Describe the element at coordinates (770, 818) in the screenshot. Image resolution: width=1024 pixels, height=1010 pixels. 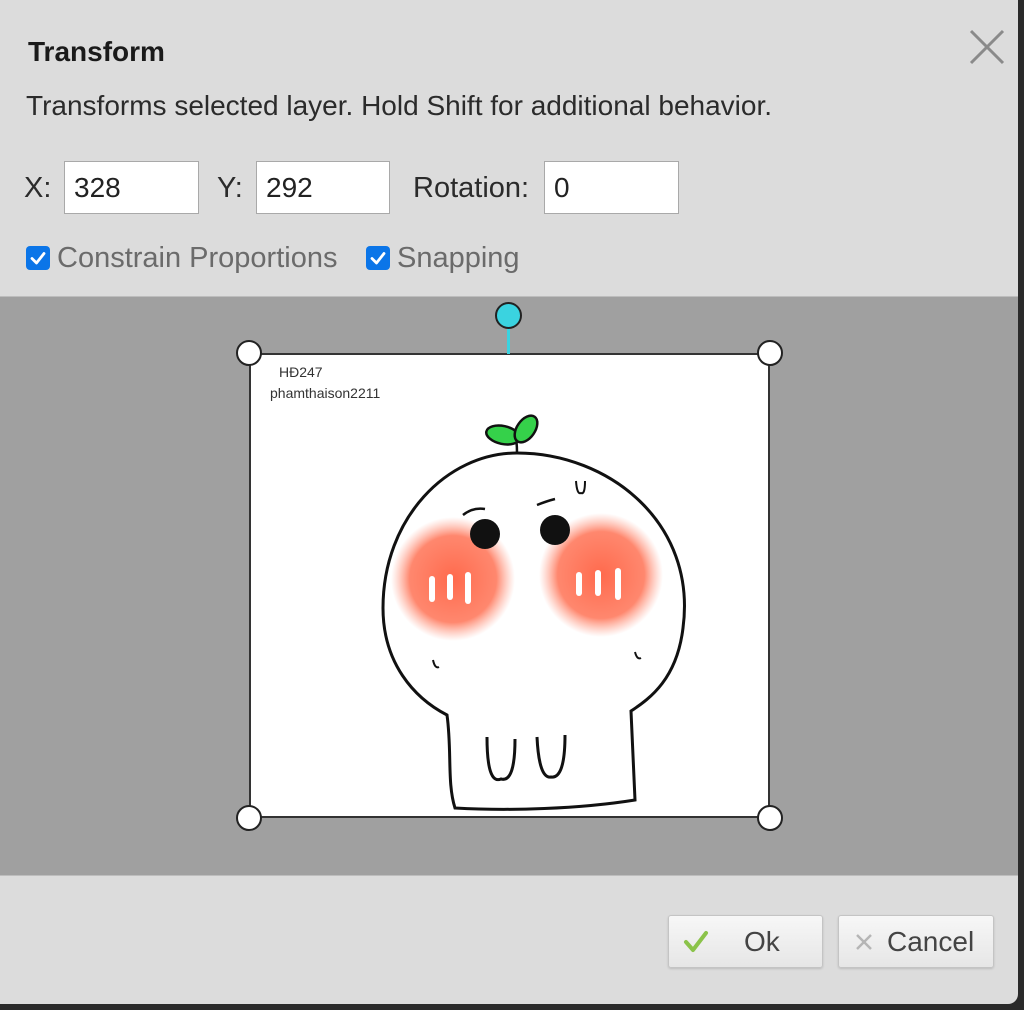
I see `resize-handle-bottom-right` at that location.